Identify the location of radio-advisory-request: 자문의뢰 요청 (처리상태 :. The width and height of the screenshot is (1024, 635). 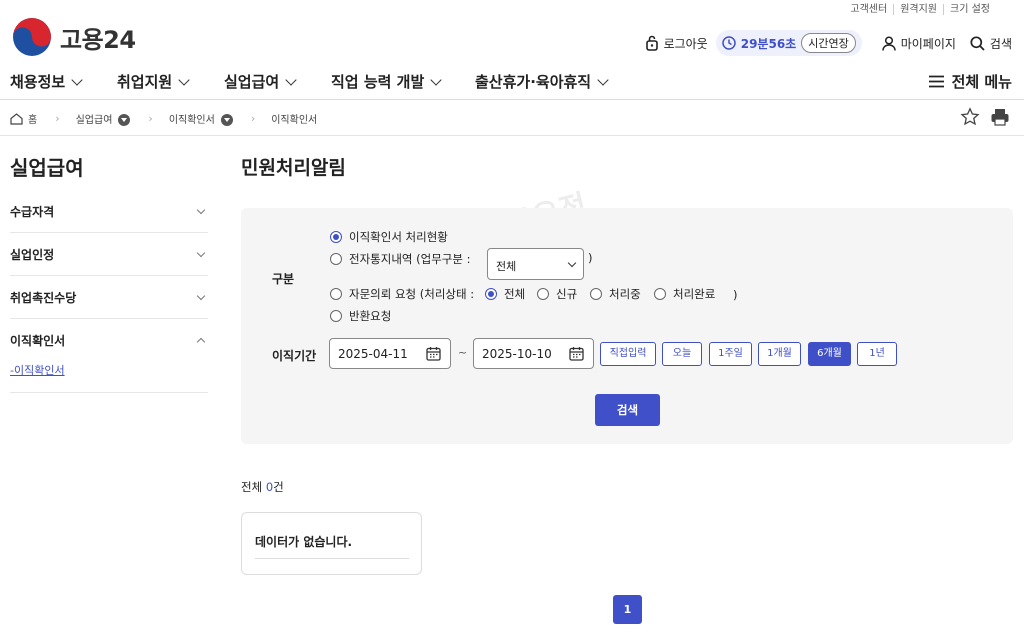
(402, 294).